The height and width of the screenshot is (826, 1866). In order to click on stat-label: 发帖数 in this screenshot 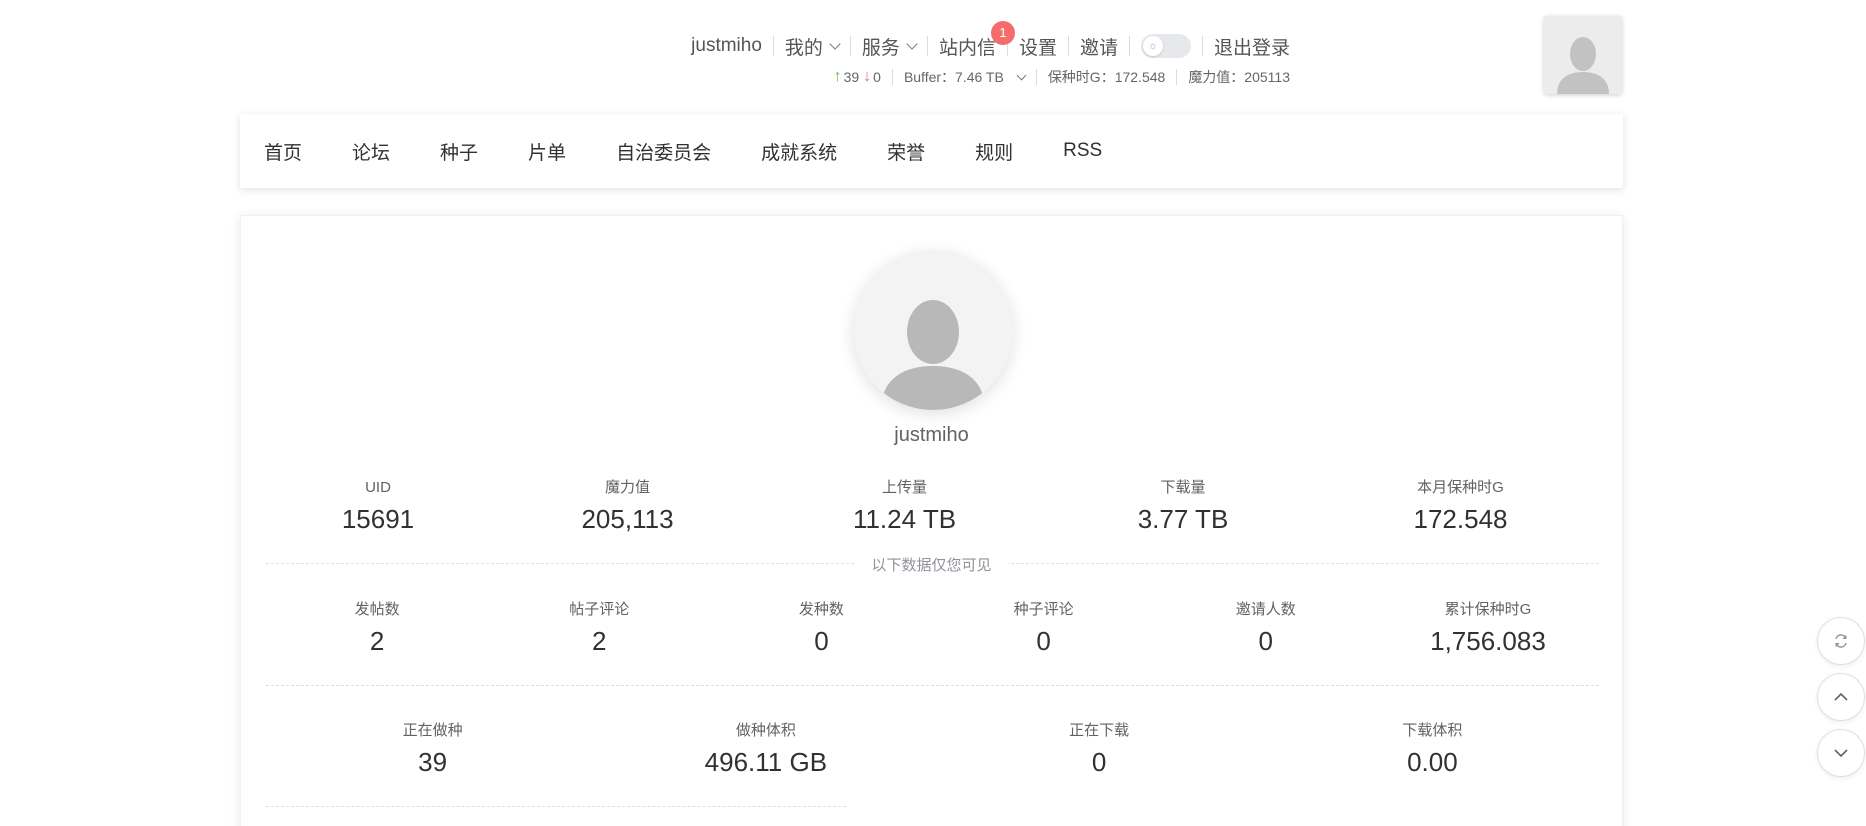, I will do `click(377, 609)`.